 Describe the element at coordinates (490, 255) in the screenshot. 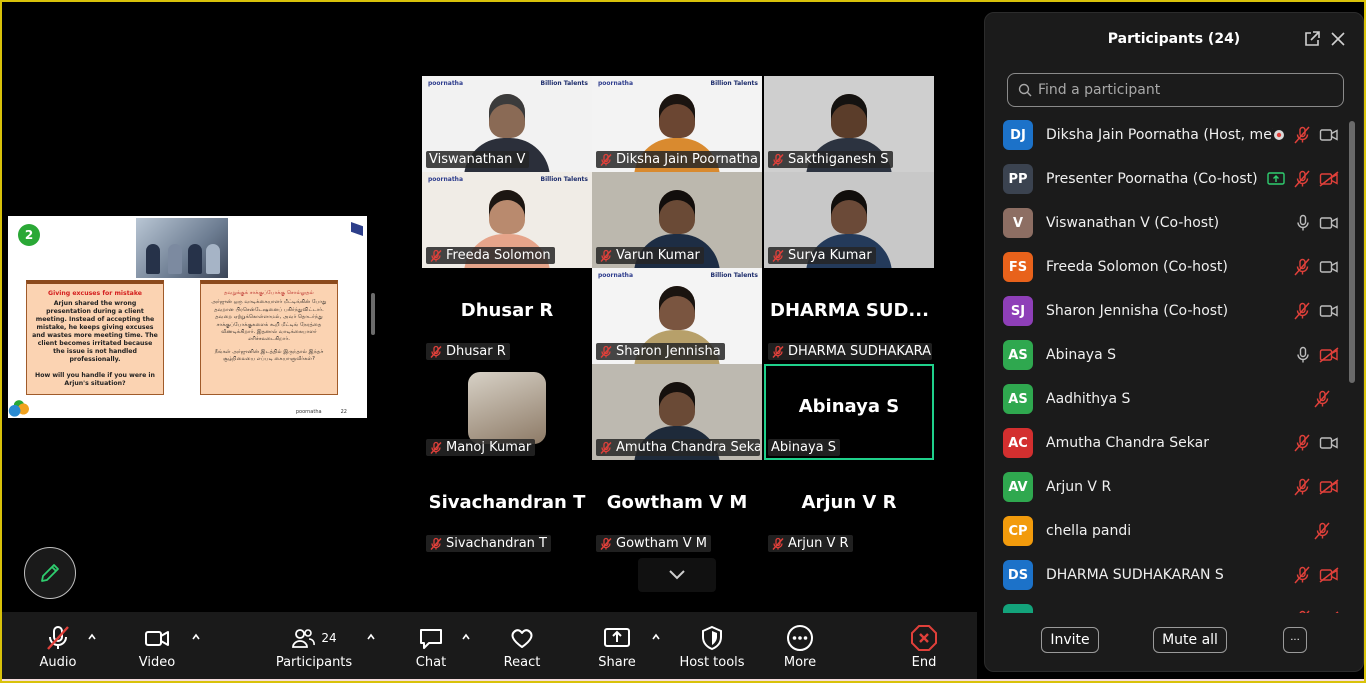

I see `tile-name-label: Freeda Solomon` at that location.